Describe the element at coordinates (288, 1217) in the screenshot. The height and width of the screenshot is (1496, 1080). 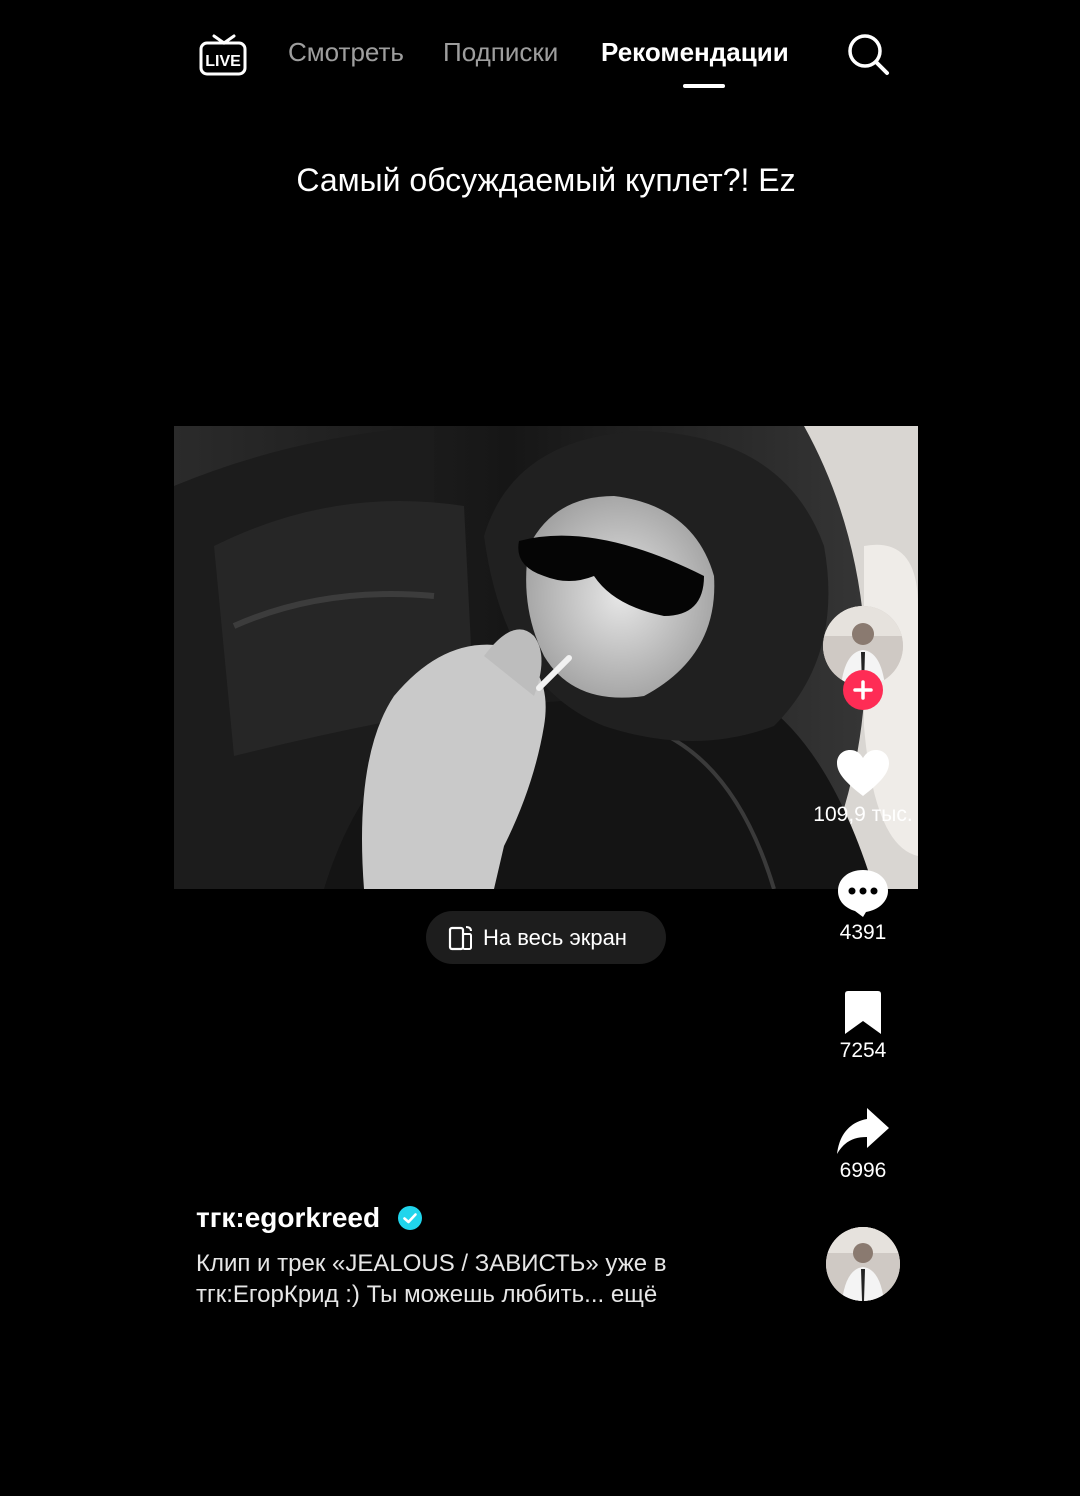
I see `author-name: тгк:egorkreed` at that location.